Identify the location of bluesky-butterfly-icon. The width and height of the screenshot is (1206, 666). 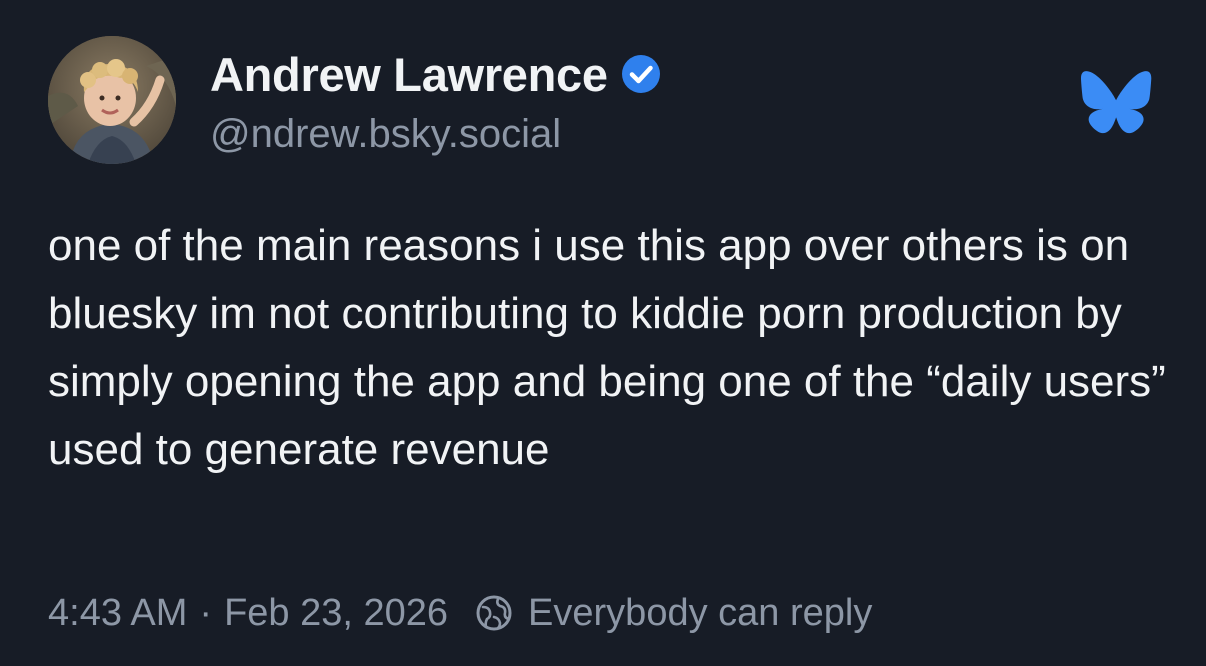
(1116, 102).